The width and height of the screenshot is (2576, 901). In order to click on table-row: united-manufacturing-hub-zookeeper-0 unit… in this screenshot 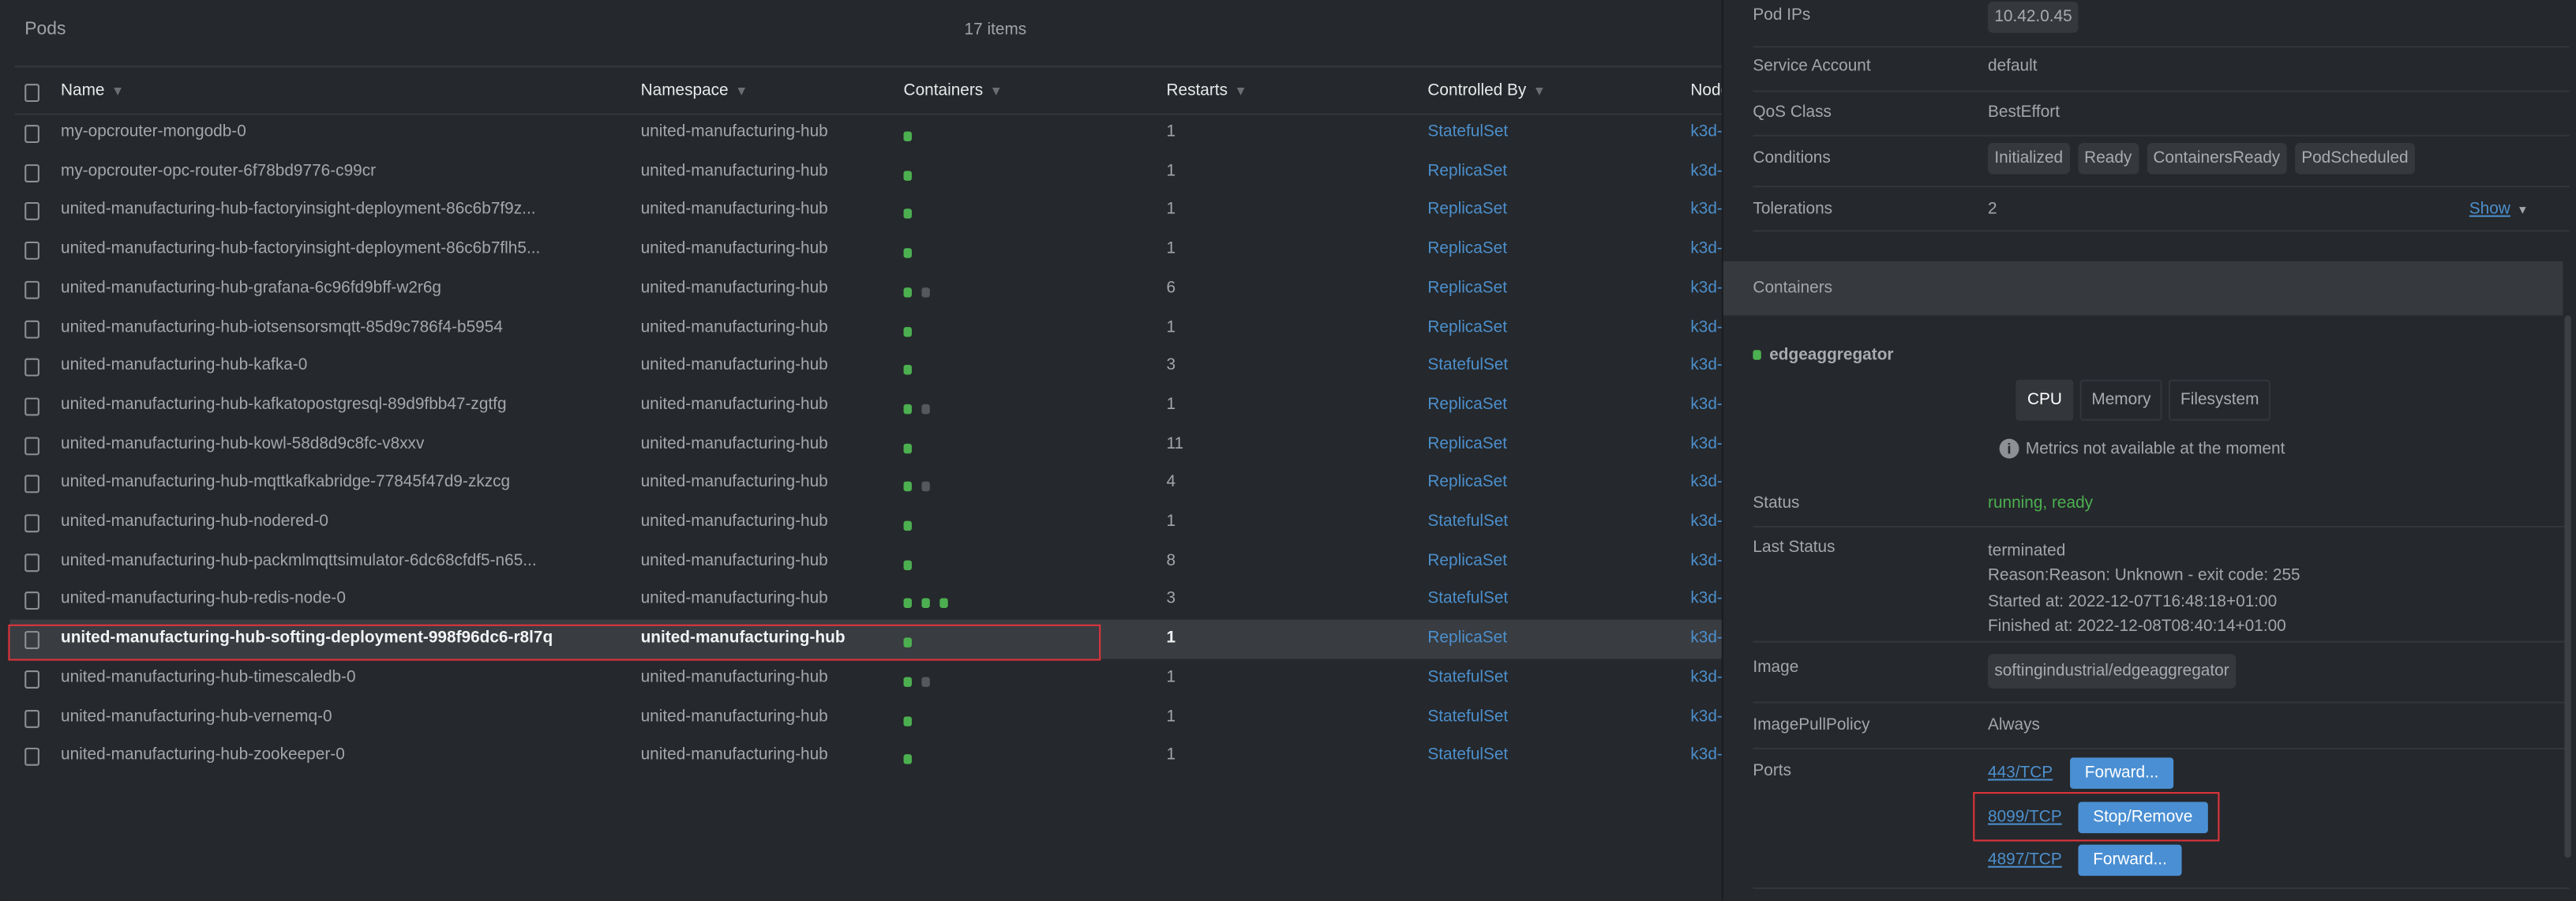, I will do `click(865, 756)`.